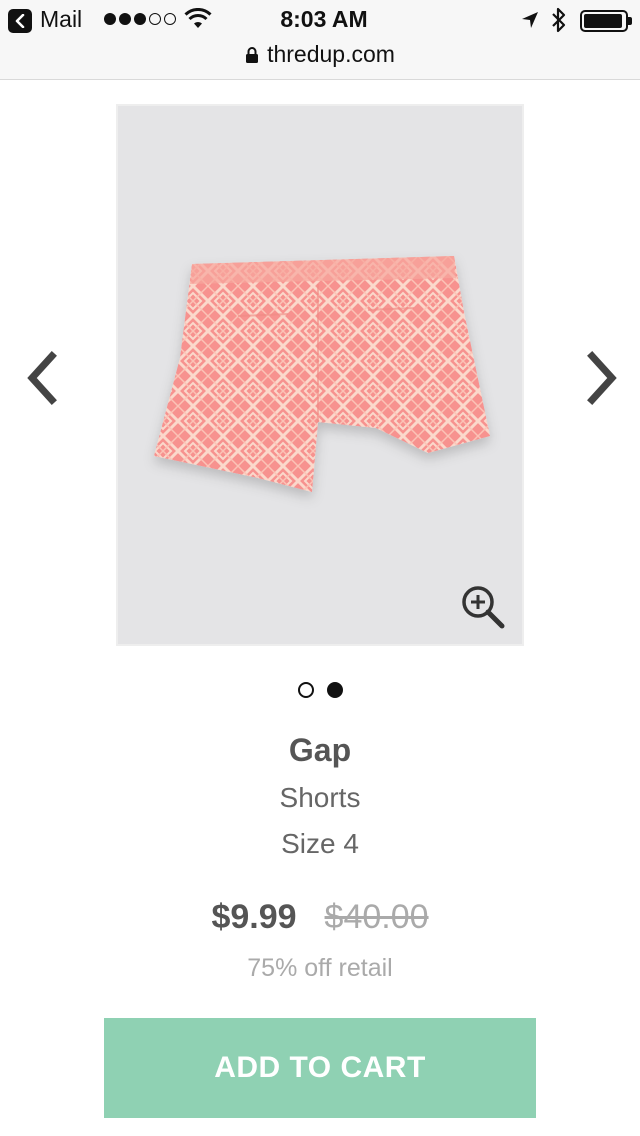 The width and height of the screenshot is (640, 1136). I want to click on address-bar: thredup.com, so click(320, 54).